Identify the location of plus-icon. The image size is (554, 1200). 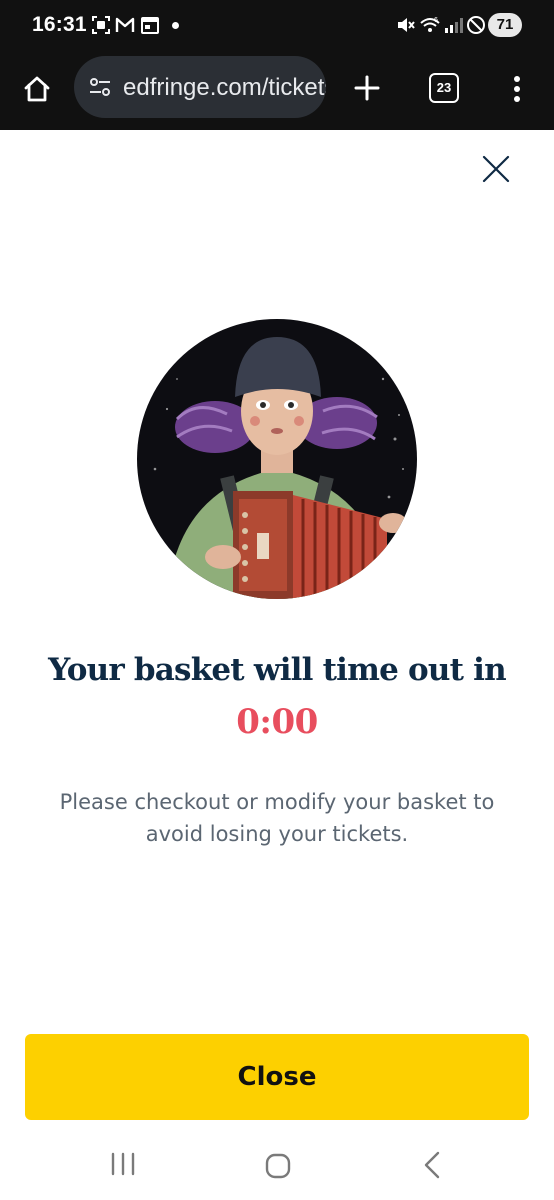
(367, 88).